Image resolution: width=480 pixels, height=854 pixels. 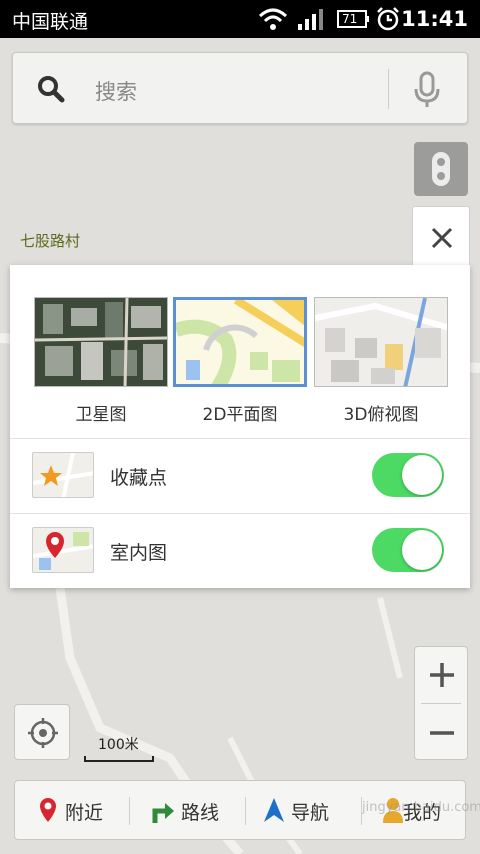 What do you see at coordinates (101, 415) in the screenshot?
I see `satellite-label: 卫星图` at bounding box center [101, 415].